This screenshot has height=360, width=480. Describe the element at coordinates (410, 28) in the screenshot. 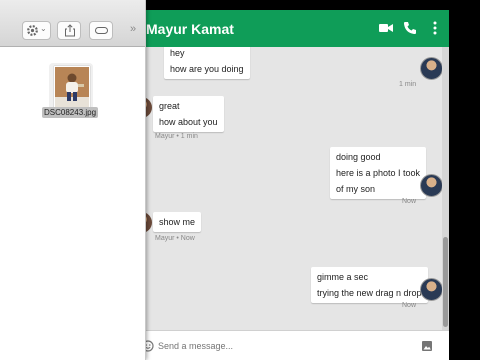

I see `phone-icon` at that location.